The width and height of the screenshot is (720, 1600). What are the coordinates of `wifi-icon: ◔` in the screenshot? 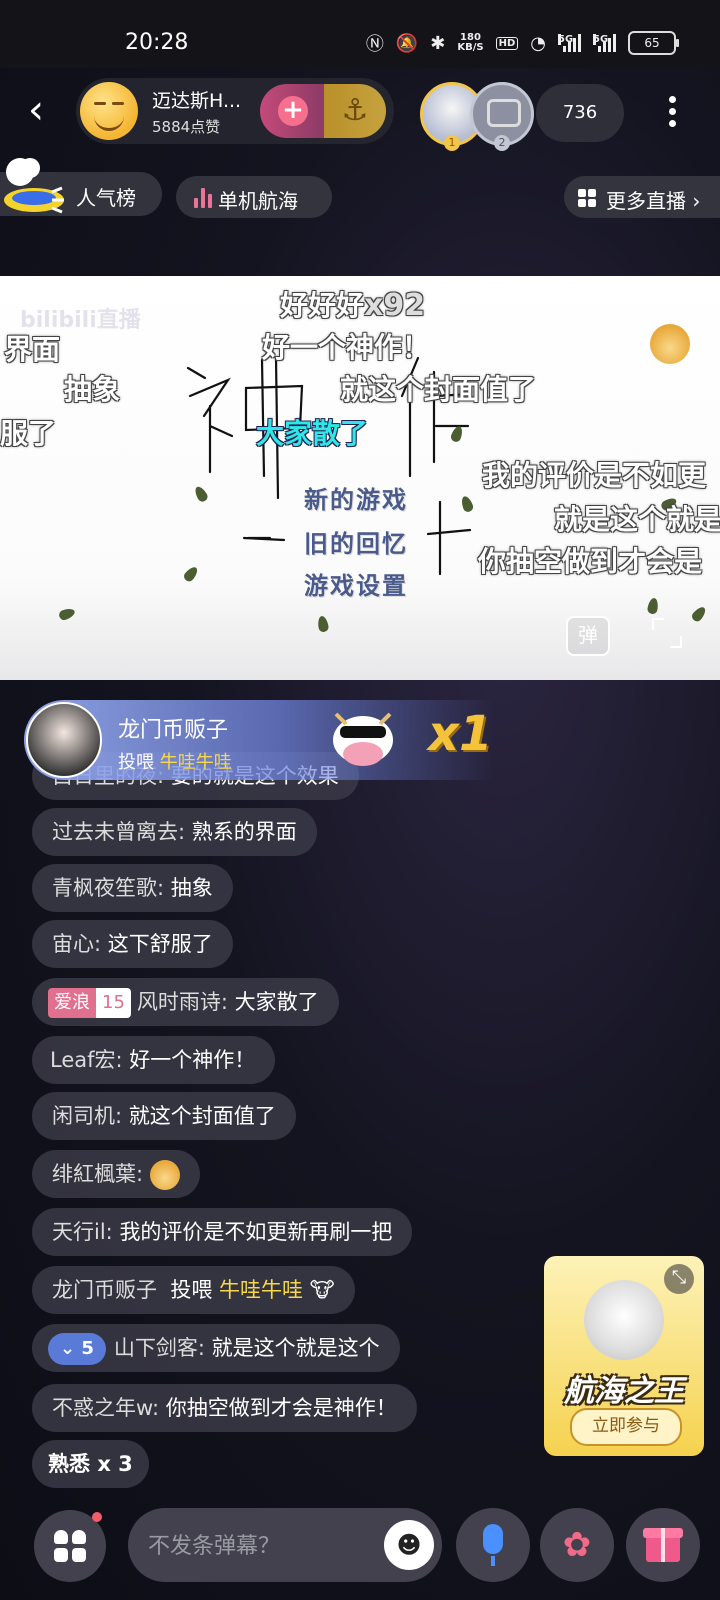 It's located at (538, 43).